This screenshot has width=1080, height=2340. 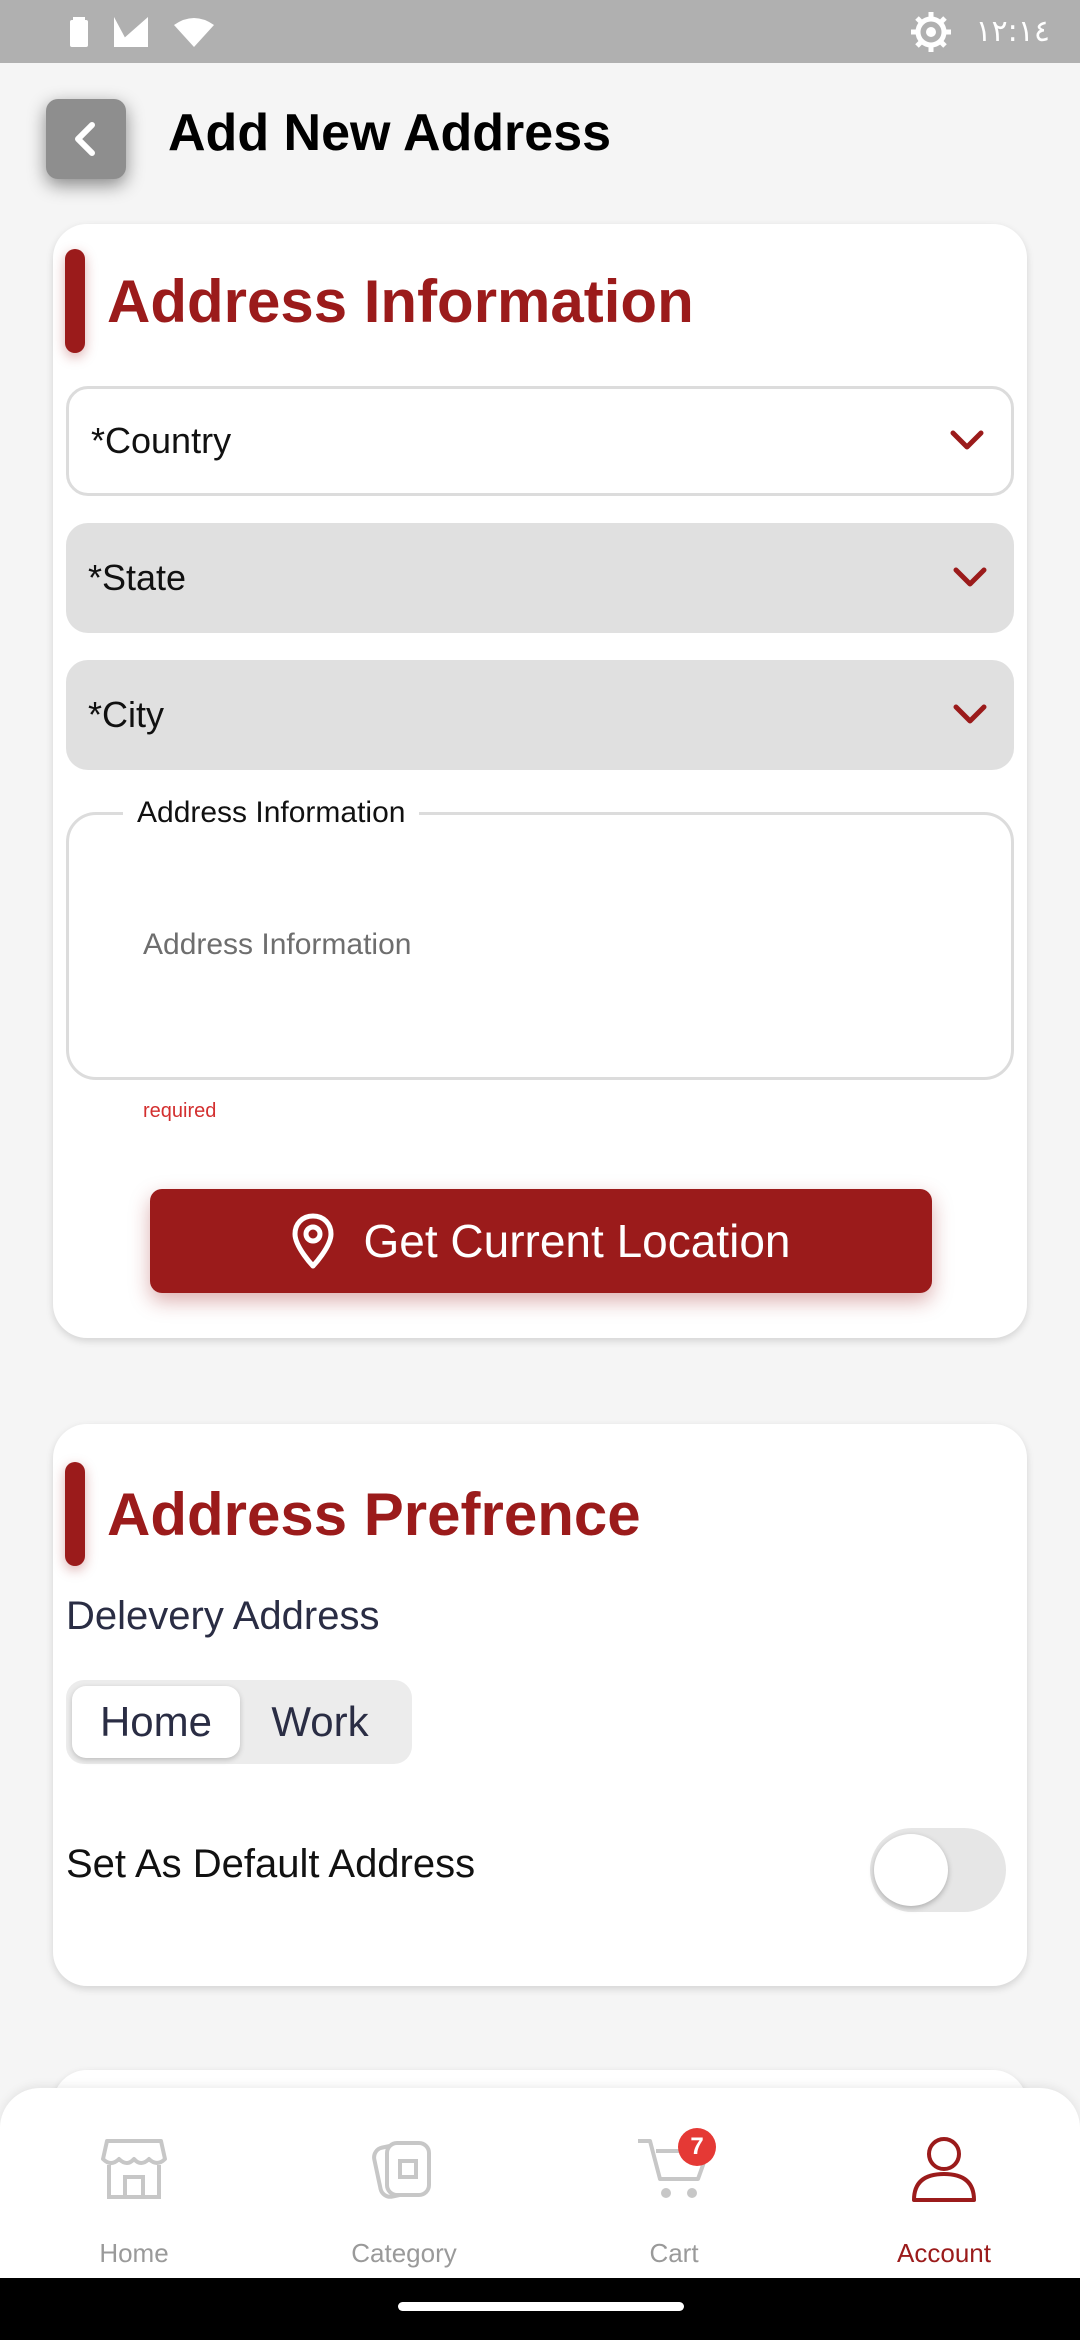 I want to click on city-label: *City, so click(x=126, y=714).